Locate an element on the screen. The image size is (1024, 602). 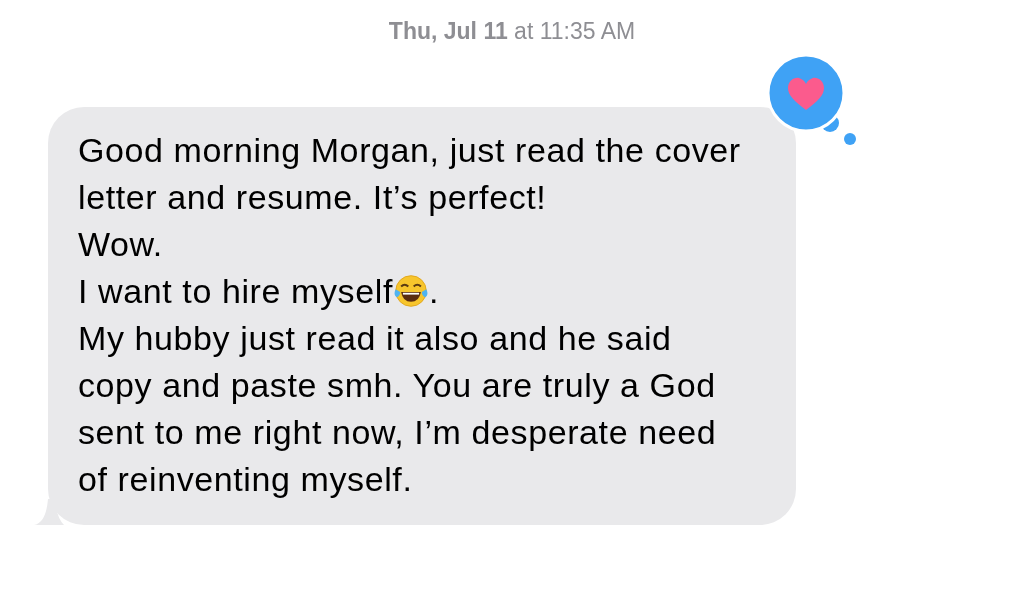
message-text: Wow. is located at coordinates (120, 244).